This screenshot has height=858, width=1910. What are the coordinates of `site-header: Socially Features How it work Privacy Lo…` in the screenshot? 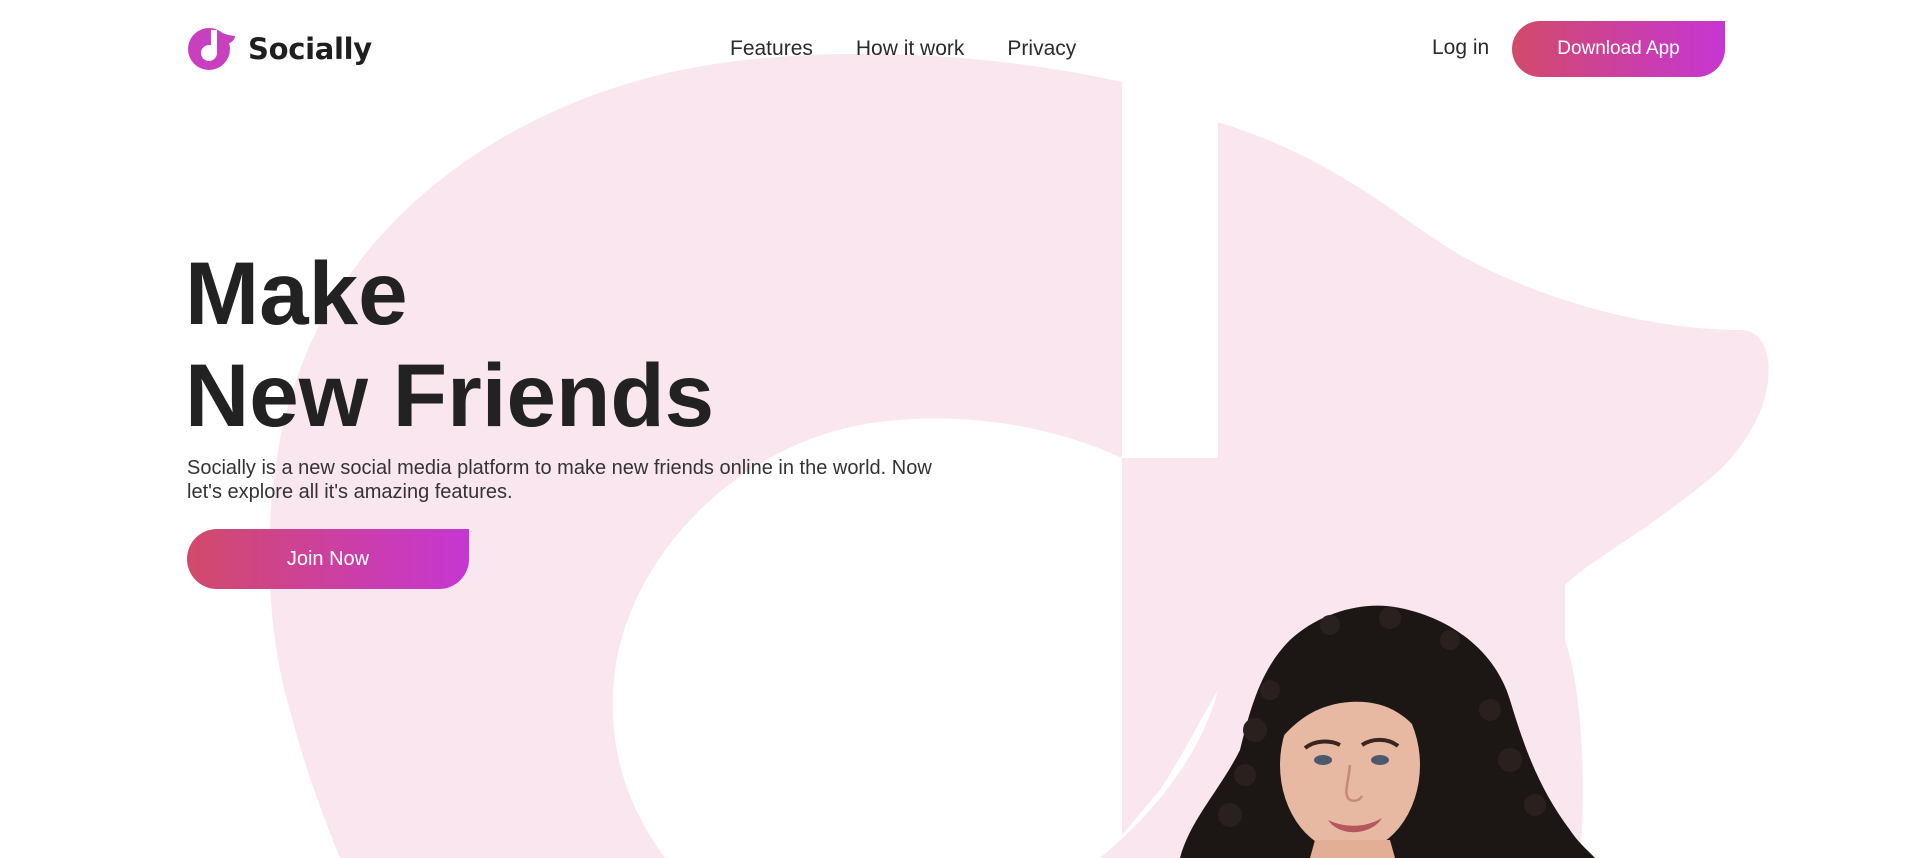 It's located at (955, 50).